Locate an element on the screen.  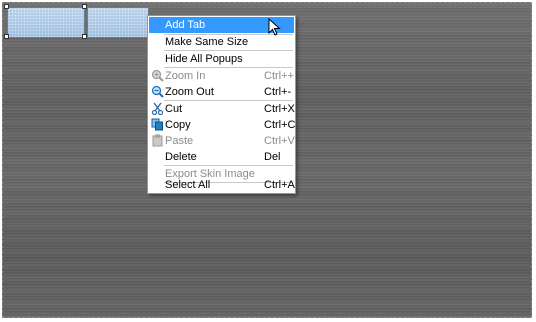
menu-item-shortcut: Ctrl+V is located at coordinates (279, 141).